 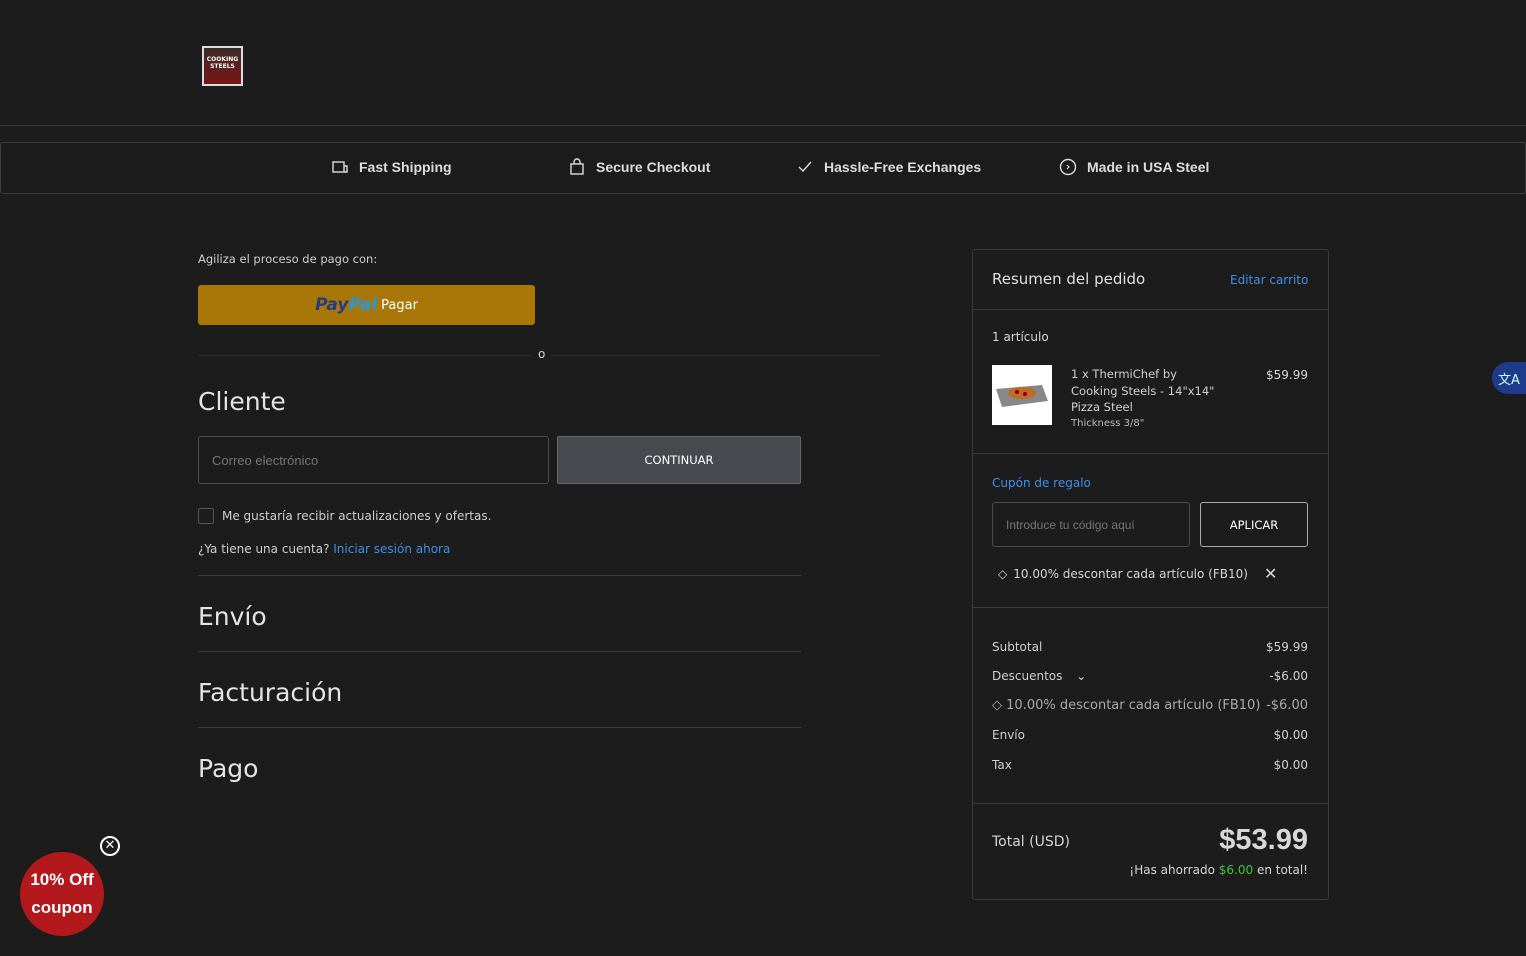 I want to click on summary-title: Resumen del pedido, so click(x=1069, y=279).